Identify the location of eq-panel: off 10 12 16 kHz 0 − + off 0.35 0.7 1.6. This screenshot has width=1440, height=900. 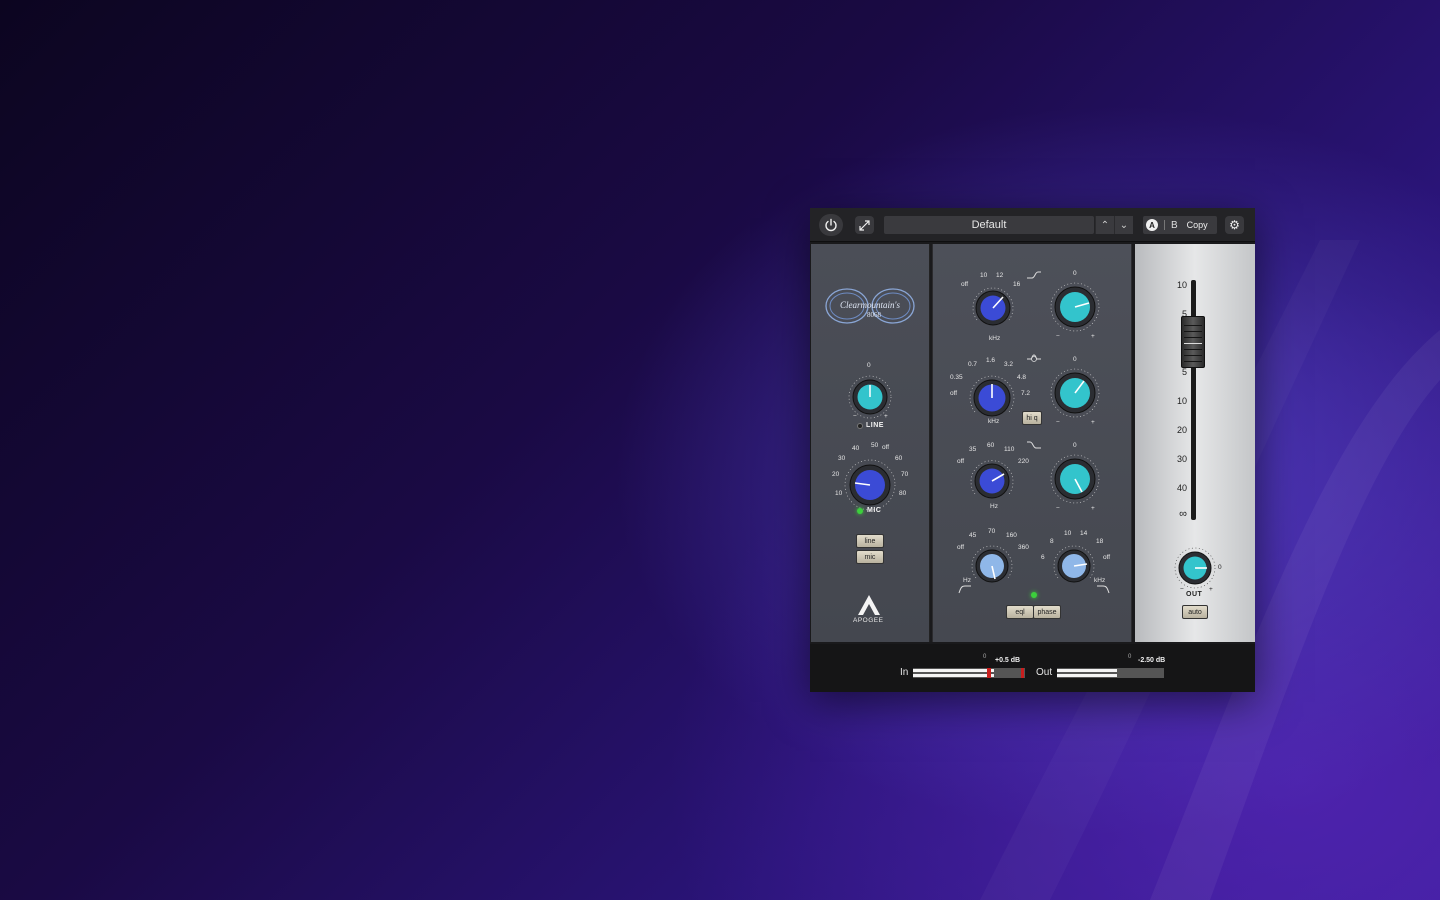
(1032, 443).